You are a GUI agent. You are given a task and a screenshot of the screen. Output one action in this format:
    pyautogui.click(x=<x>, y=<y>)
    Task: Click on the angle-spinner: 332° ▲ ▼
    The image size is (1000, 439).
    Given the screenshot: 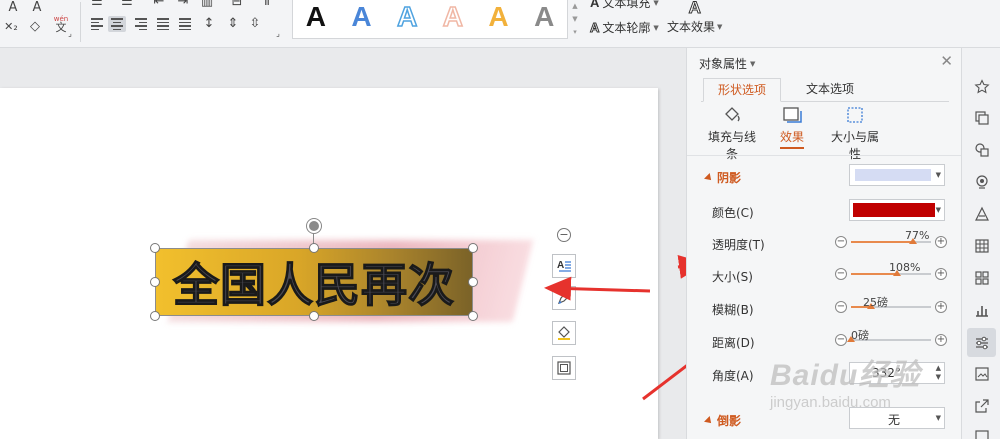 What is the action you would take?
    pyautogui.click(x=897, y=373)
    